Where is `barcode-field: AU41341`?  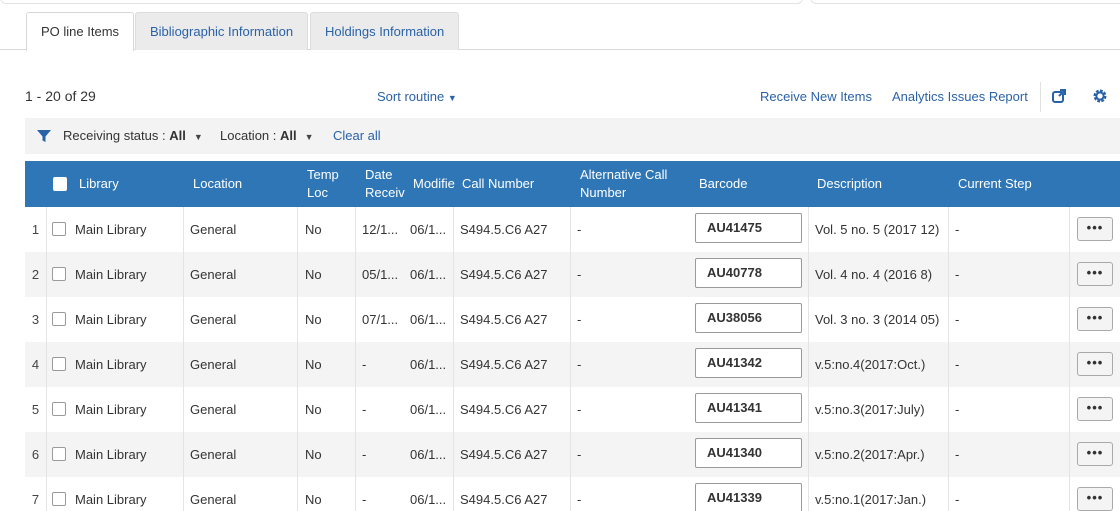 barcode-field: AU41341 is located at coordinates (748, 408).